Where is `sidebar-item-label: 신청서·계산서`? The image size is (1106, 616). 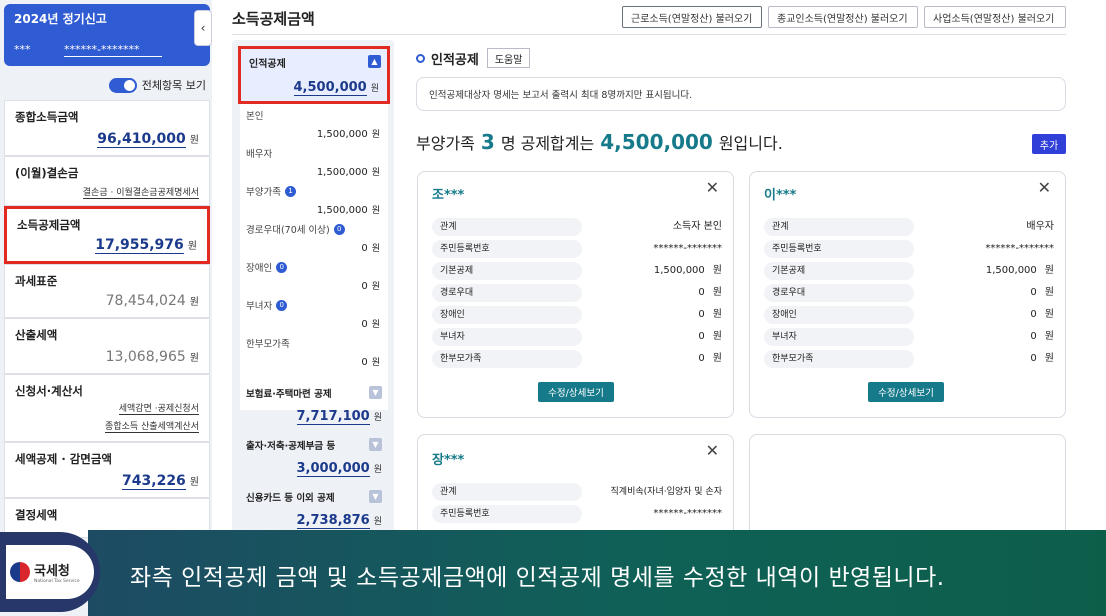
sidebar-item-label: 신청서·계산서 is located at coordinates (49, 391).